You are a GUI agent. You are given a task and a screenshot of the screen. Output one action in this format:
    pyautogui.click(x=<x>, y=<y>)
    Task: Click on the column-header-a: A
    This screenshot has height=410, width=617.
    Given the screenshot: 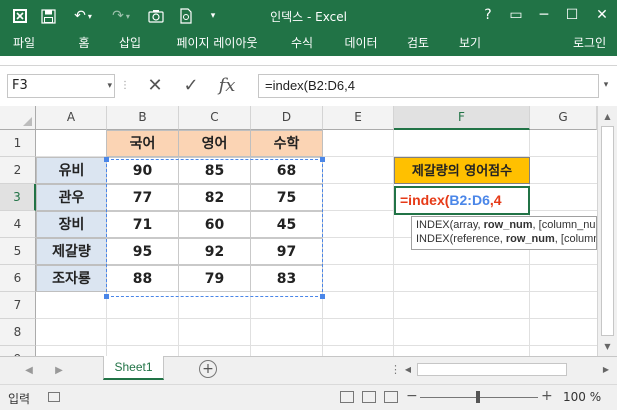 What is the action you would take?
    pyautogui.click(x=71, y=118)
    